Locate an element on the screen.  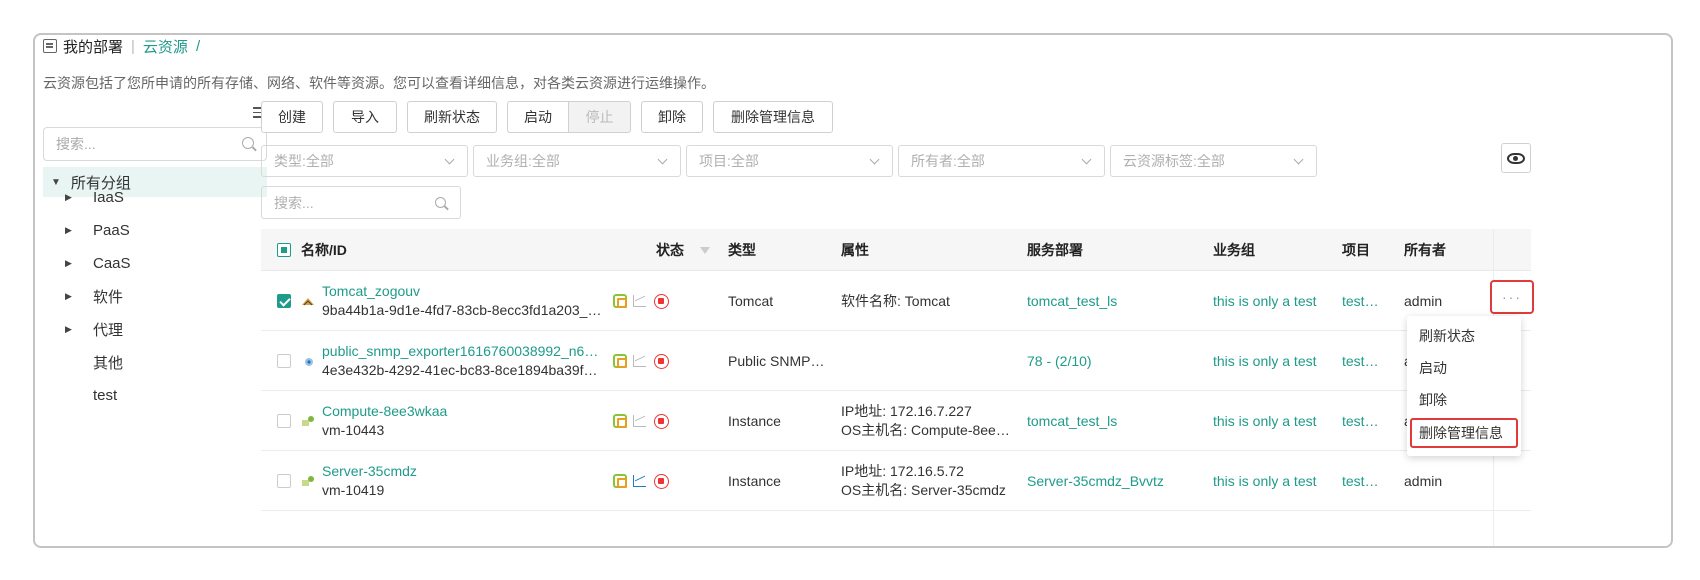
table-header: 名称/ID 状态 类型 属性 服务部署 业务组 项目 所有者 is located at coordinates (896, 250).